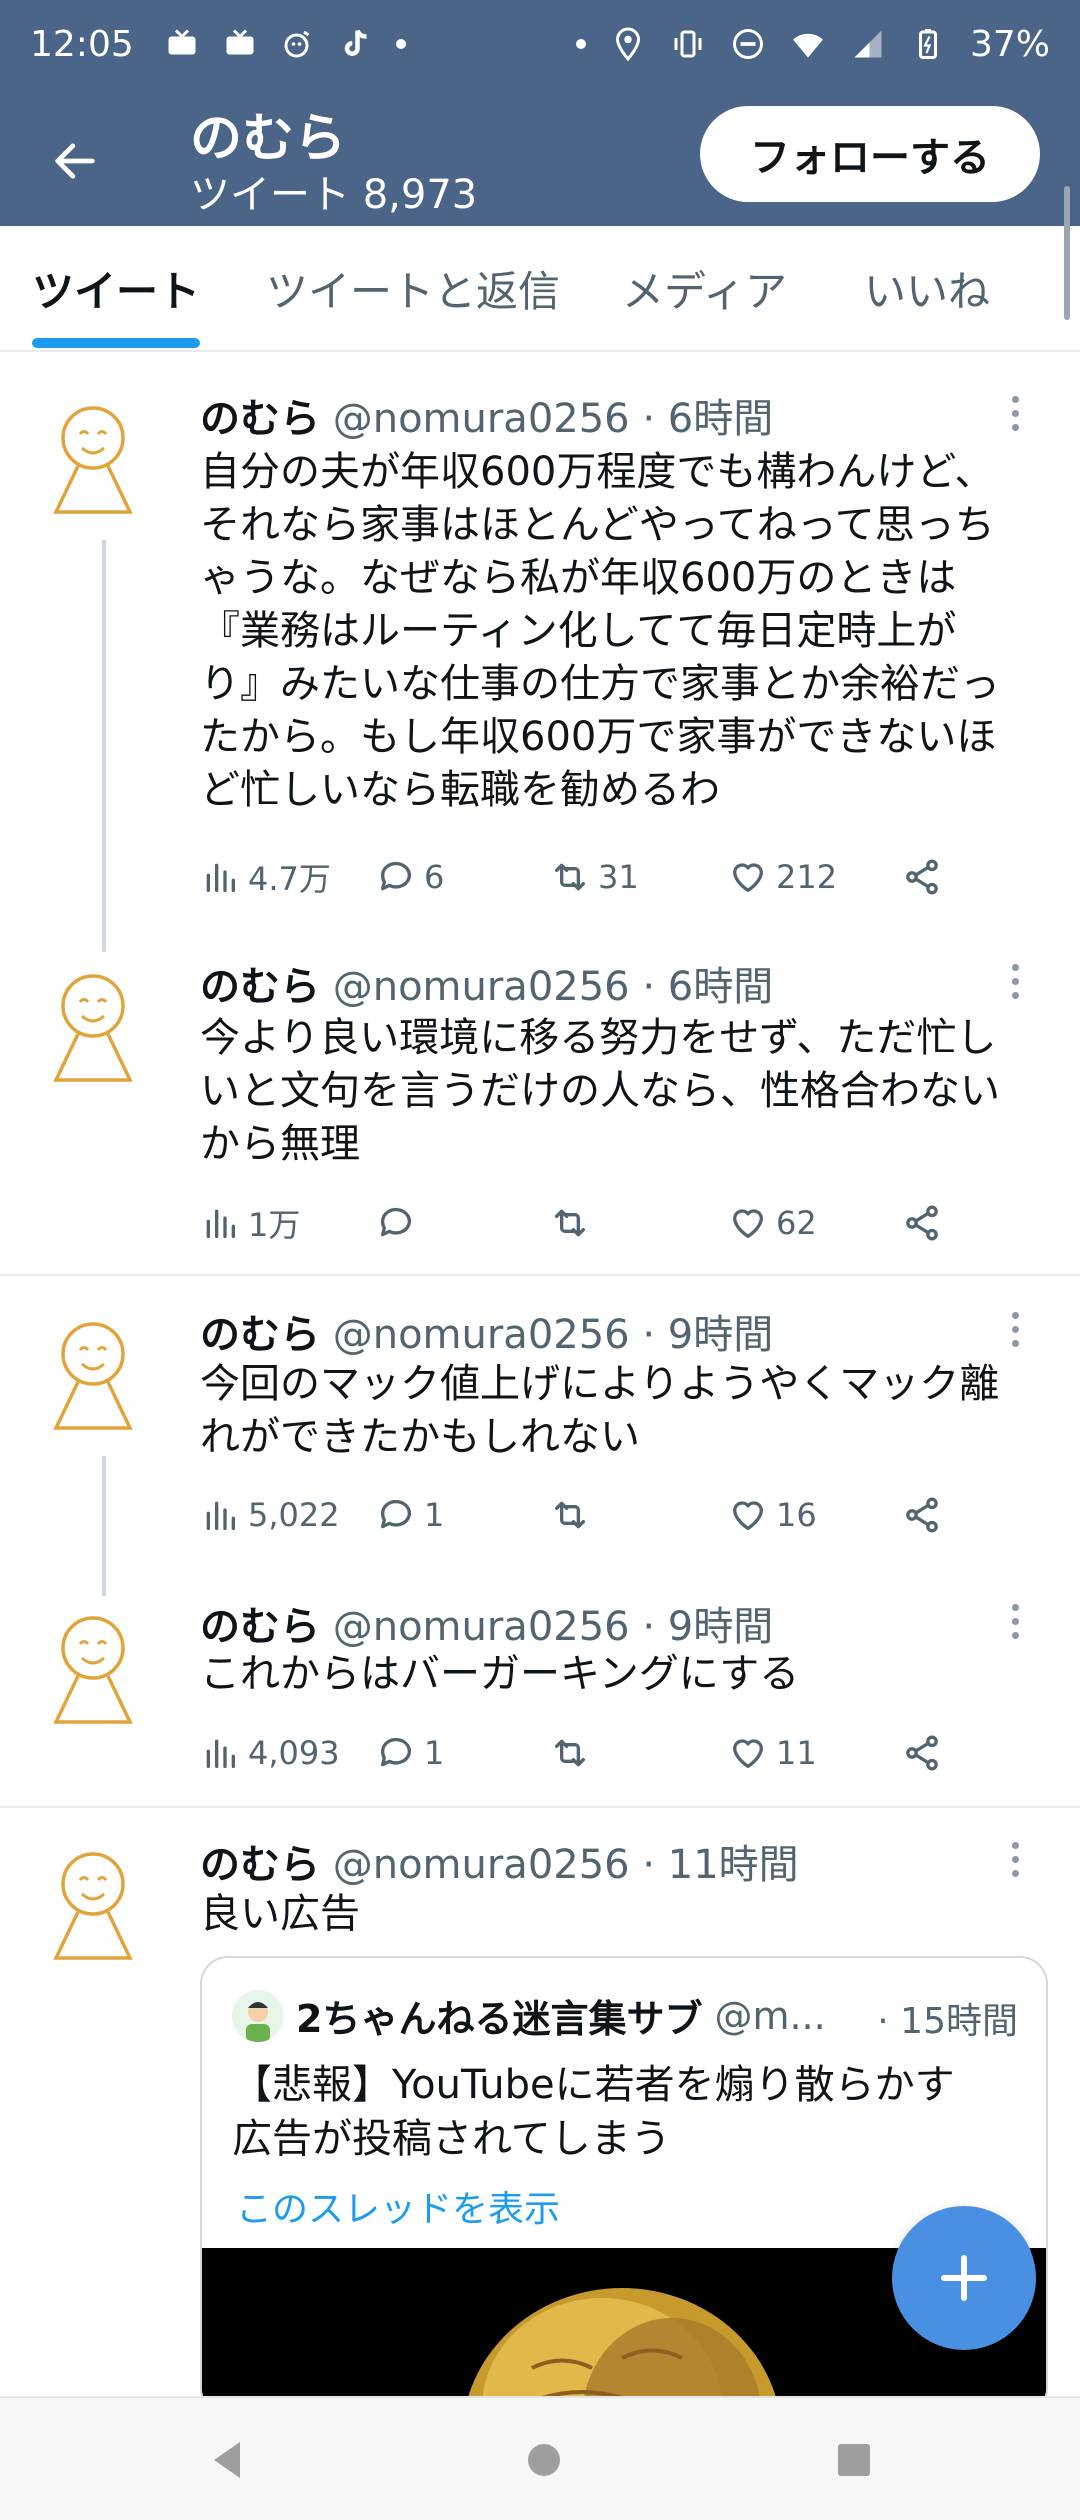  I want to click on reply-button: 6, so click(410, 877).